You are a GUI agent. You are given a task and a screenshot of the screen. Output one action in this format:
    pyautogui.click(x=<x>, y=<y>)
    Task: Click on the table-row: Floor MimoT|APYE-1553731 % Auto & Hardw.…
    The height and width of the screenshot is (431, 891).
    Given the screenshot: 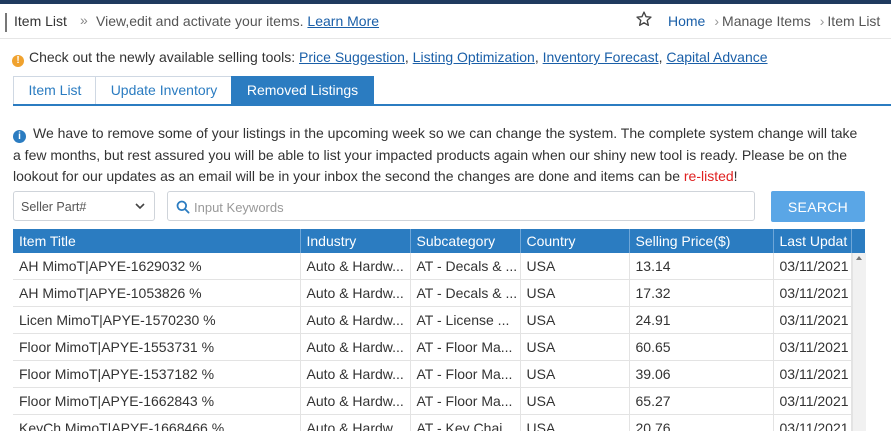 What is the action you would take?
    pyautogui.click(x=432, y=347)
    